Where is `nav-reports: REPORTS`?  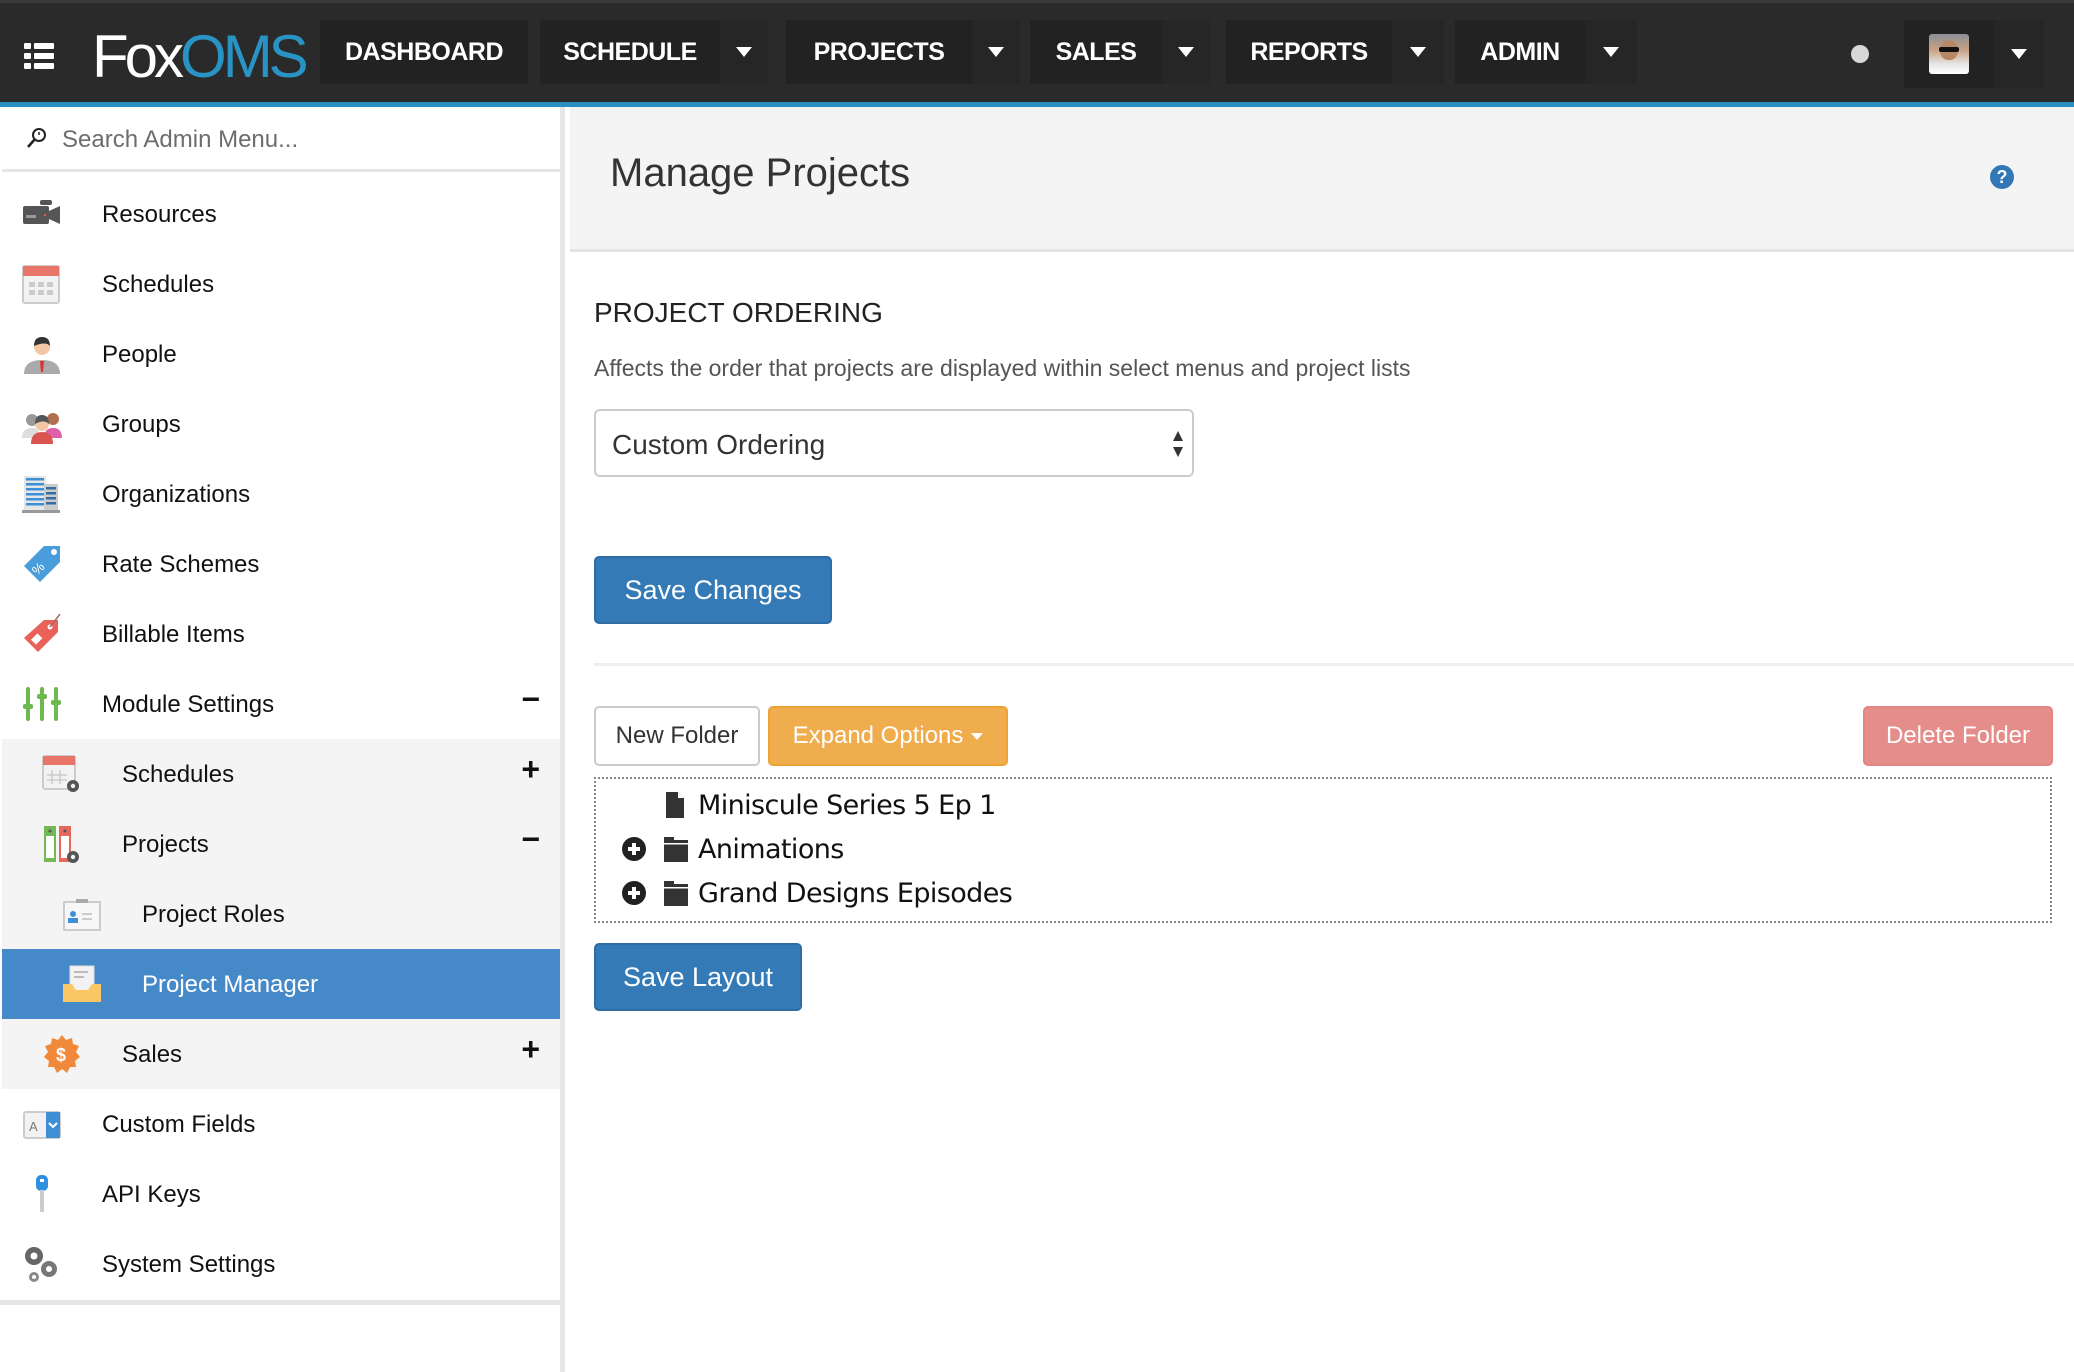
nav-reports: REPORTS is located at coordinates (1309, 52).